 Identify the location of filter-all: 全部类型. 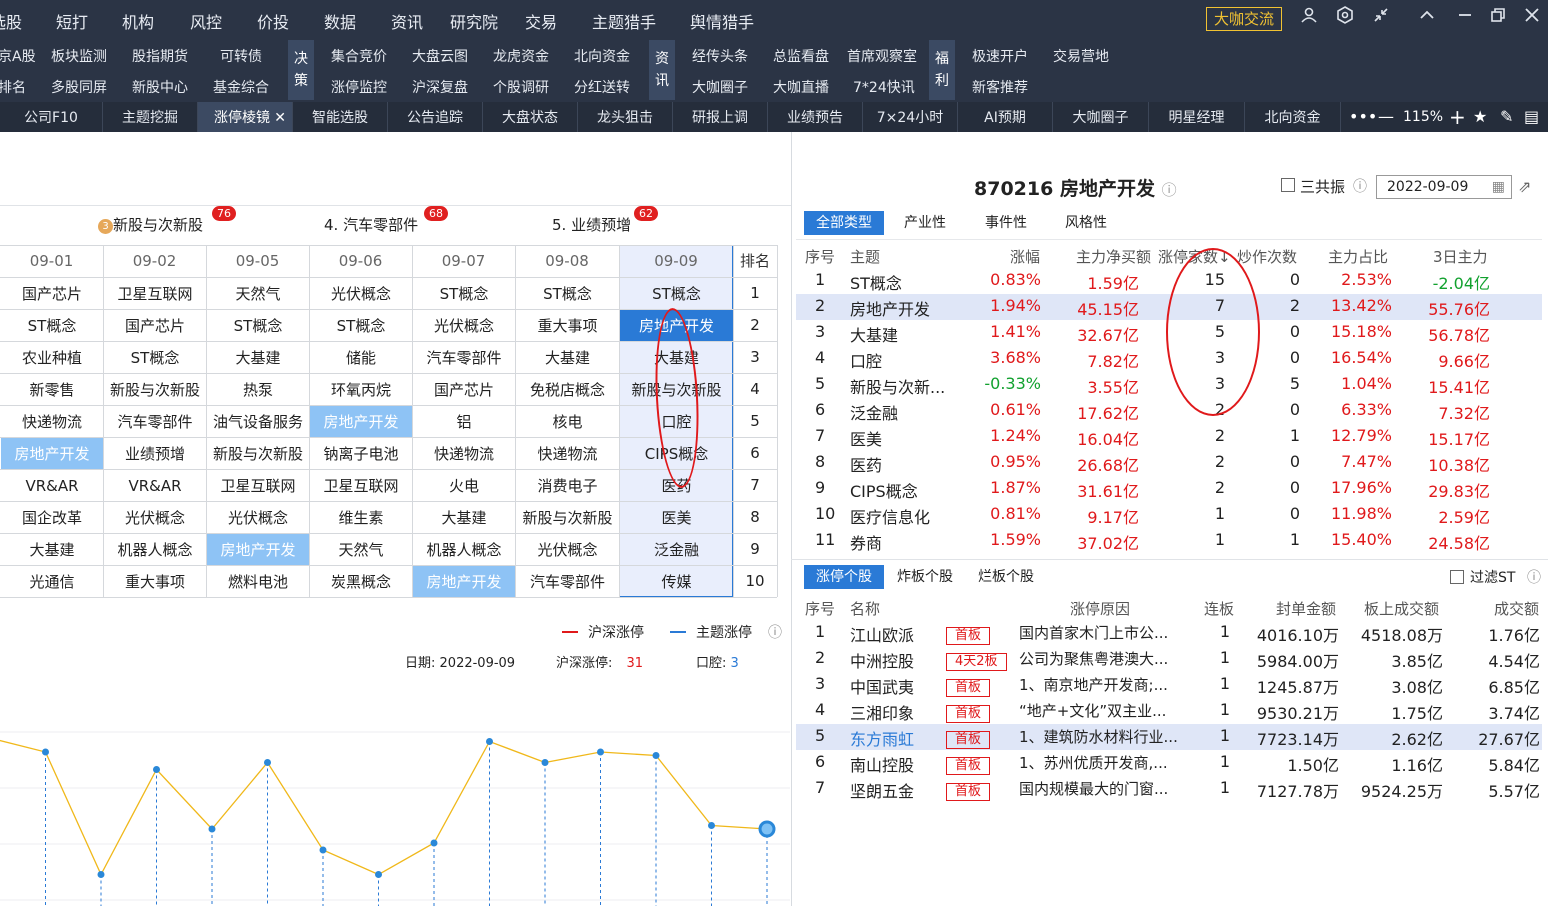
(844, 223).